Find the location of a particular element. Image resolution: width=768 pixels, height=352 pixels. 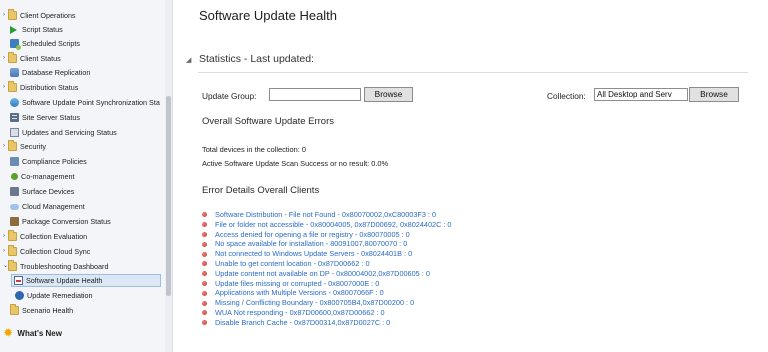

collection-input: All Desktop and Serv is located at coordinates (641, 94).